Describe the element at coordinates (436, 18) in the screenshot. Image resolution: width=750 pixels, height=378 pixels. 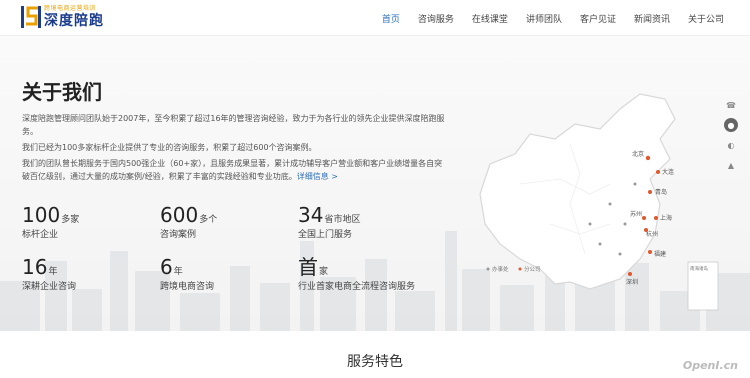
I see `nav-item-consulting: 咨询服务` at that location.